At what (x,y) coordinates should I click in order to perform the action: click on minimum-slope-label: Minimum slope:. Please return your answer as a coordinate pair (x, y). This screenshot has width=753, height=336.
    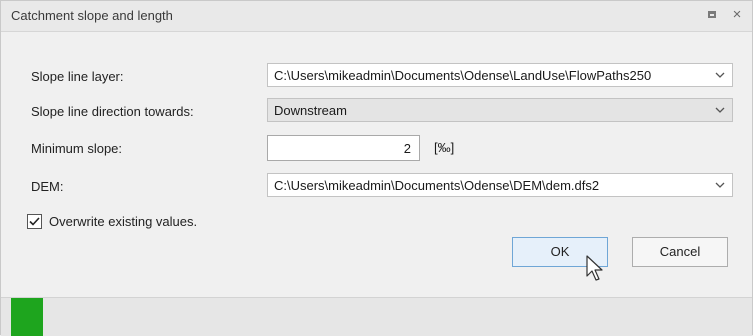
    Looking at the image, I should click on (77, 148).